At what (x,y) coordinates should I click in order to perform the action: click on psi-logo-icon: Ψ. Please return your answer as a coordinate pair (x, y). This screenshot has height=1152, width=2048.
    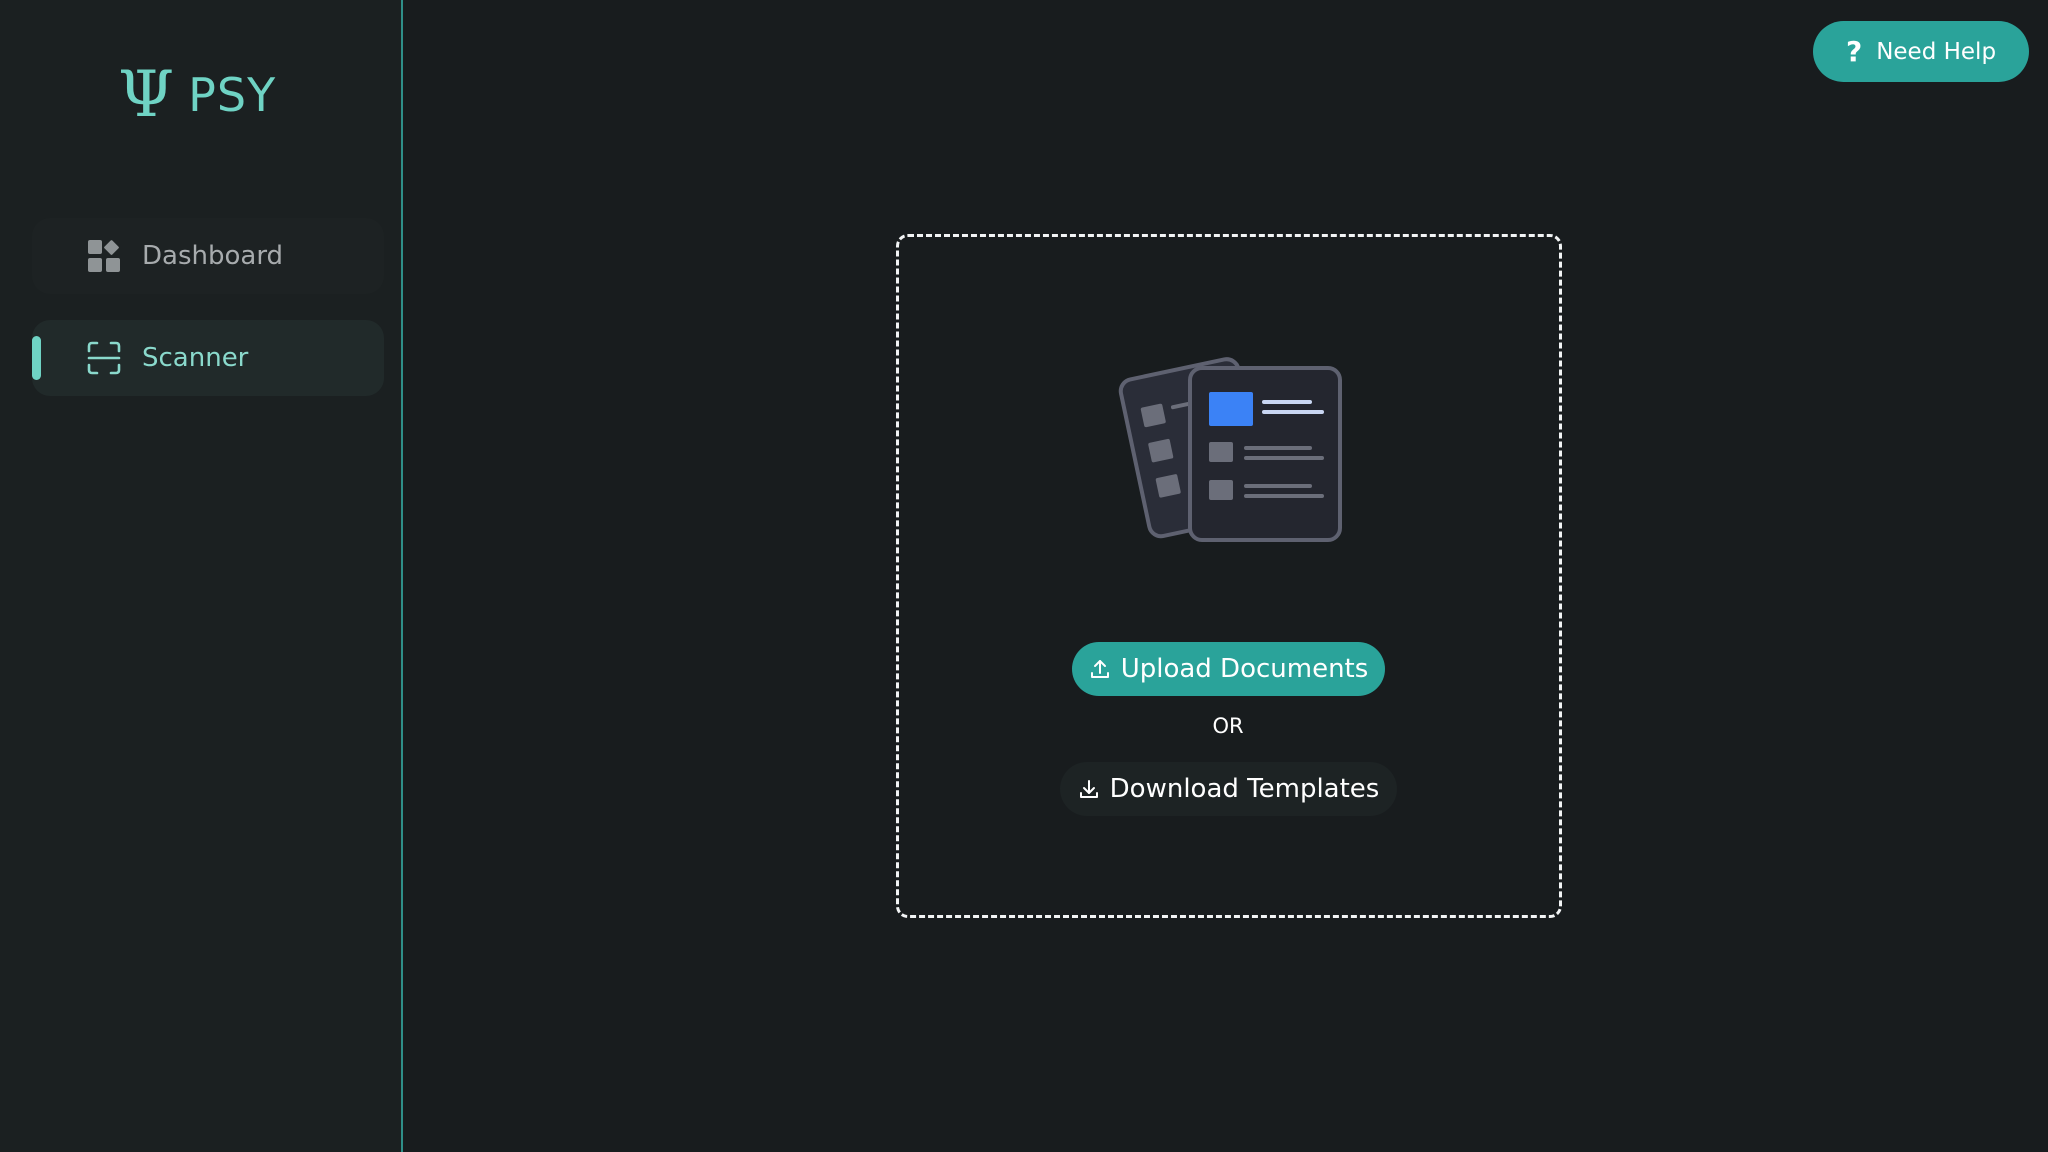
    Looking at the image, I should click on (146, 95).